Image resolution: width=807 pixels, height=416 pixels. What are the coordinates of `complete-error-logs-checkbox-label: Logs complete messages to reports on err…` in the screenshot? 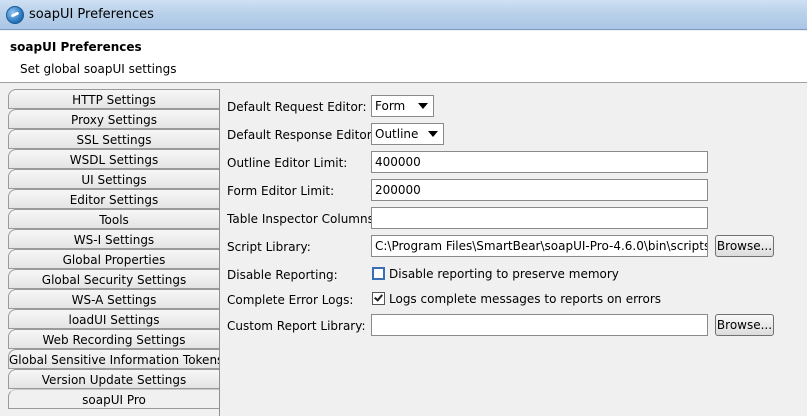 It's located at (525, 299).